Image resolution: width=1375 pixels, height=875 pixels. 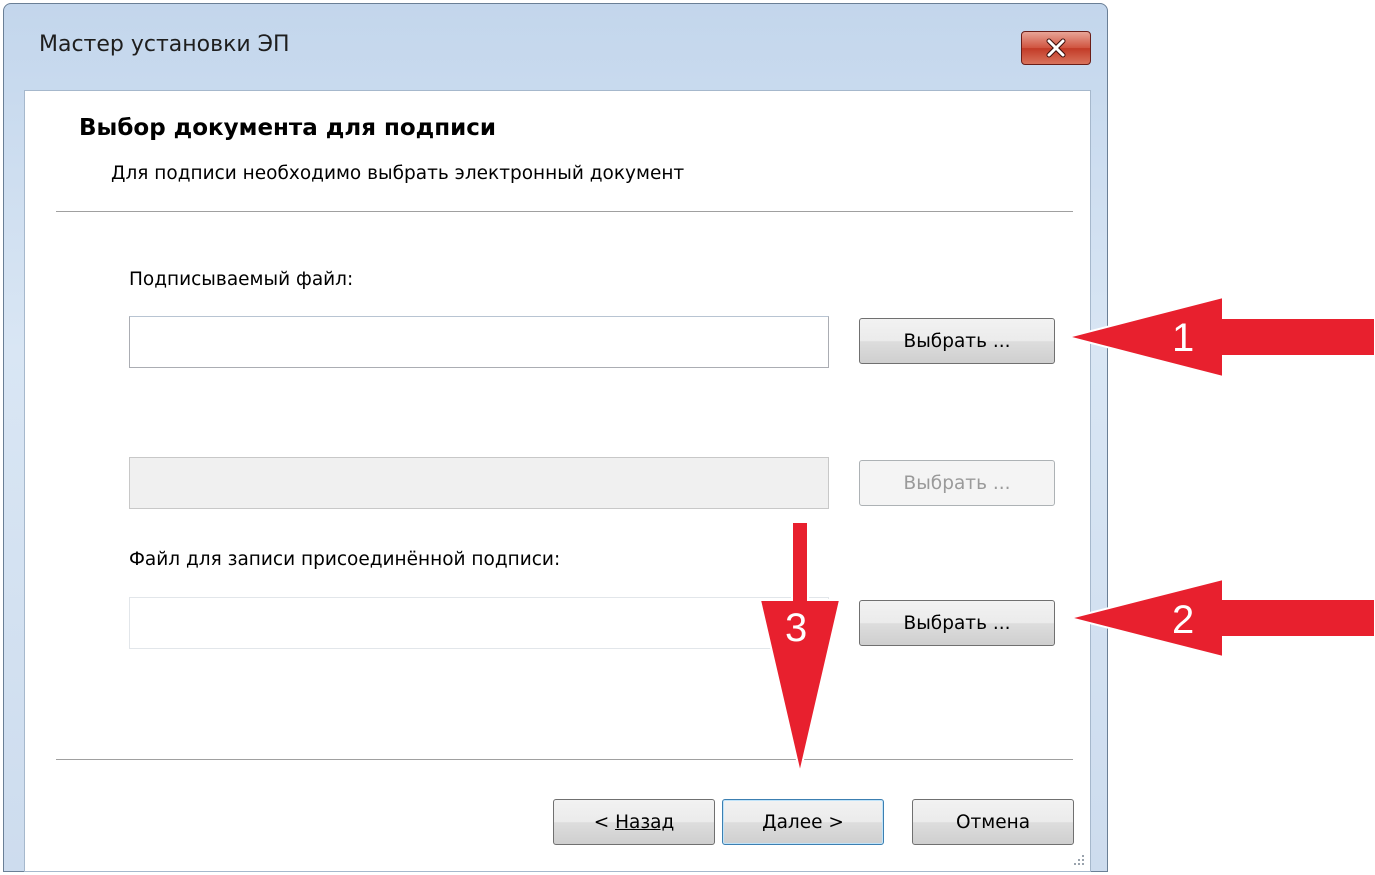 I want to click on title-bar: Мастер установки ЭП, so click(x=555, y=50).